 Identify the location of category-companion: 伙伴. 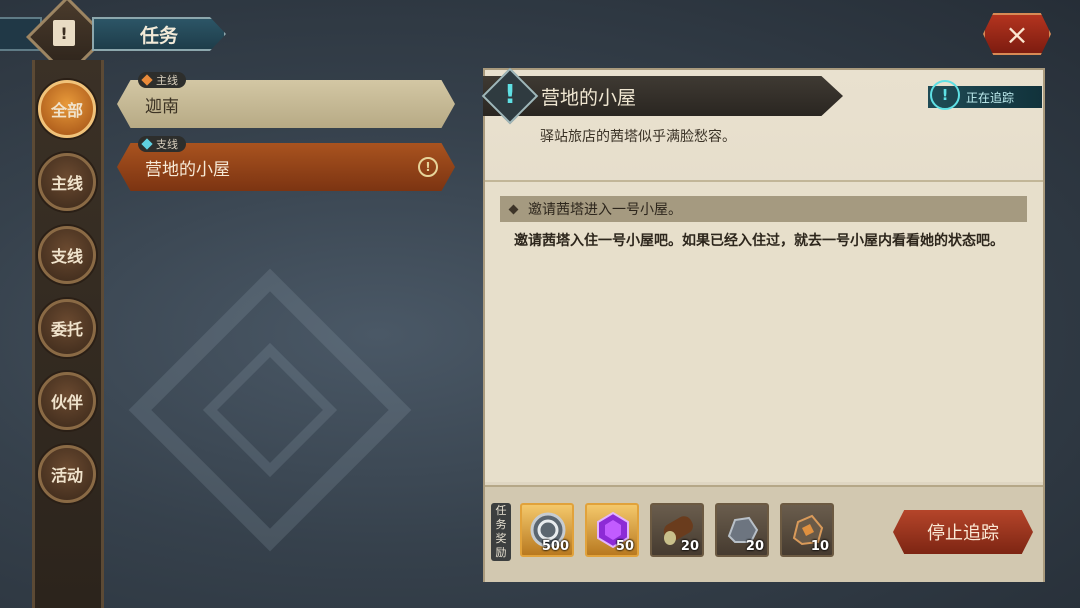
(67, 401).